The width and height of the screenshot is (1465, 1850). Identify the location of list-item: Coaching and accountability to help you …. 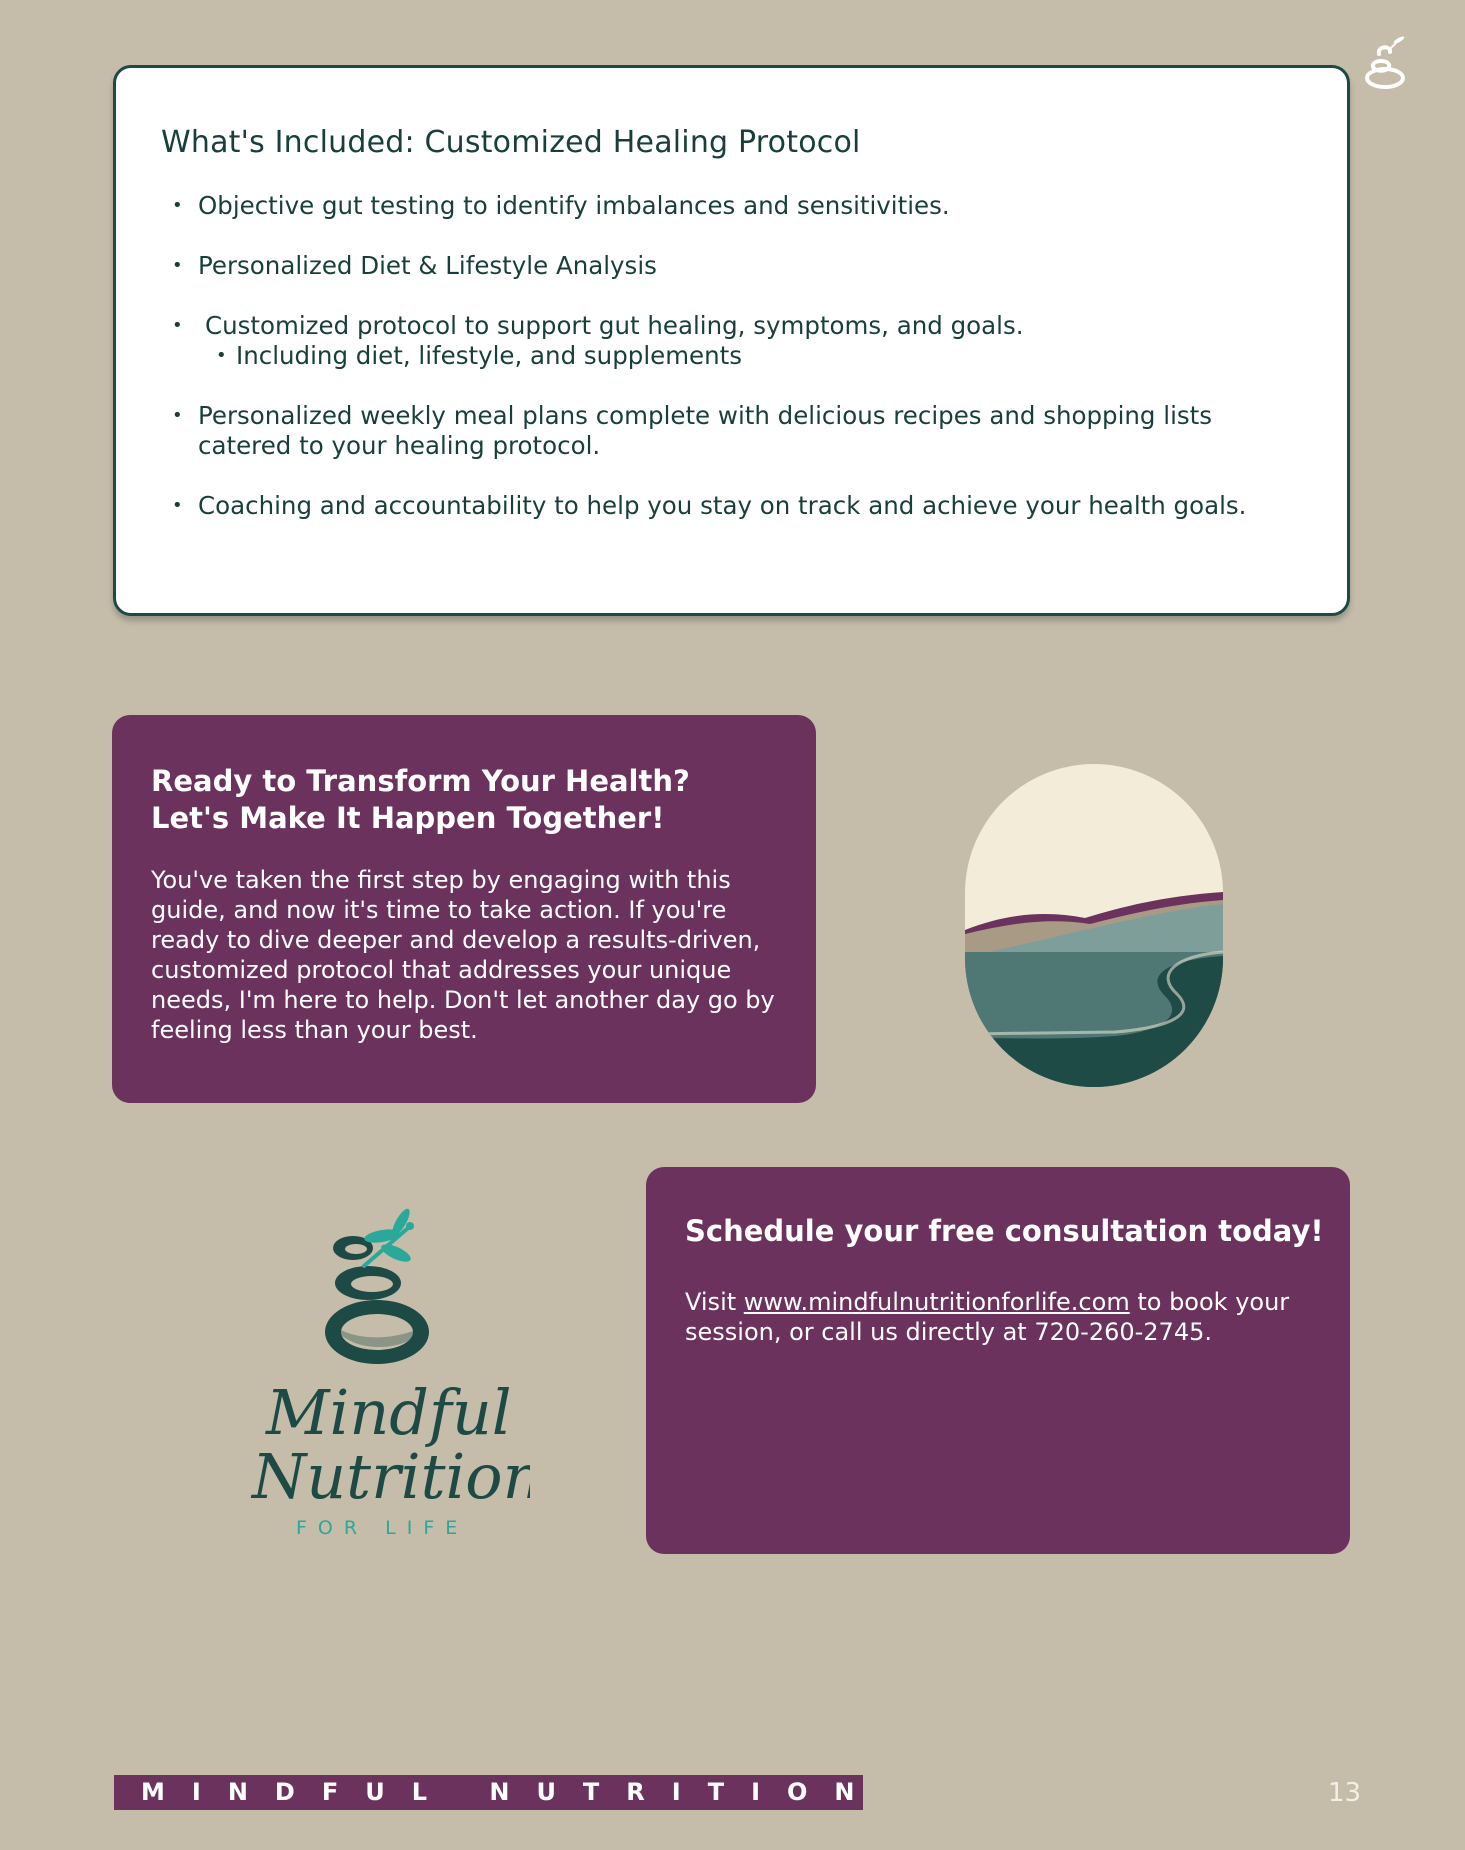
(736, 506).